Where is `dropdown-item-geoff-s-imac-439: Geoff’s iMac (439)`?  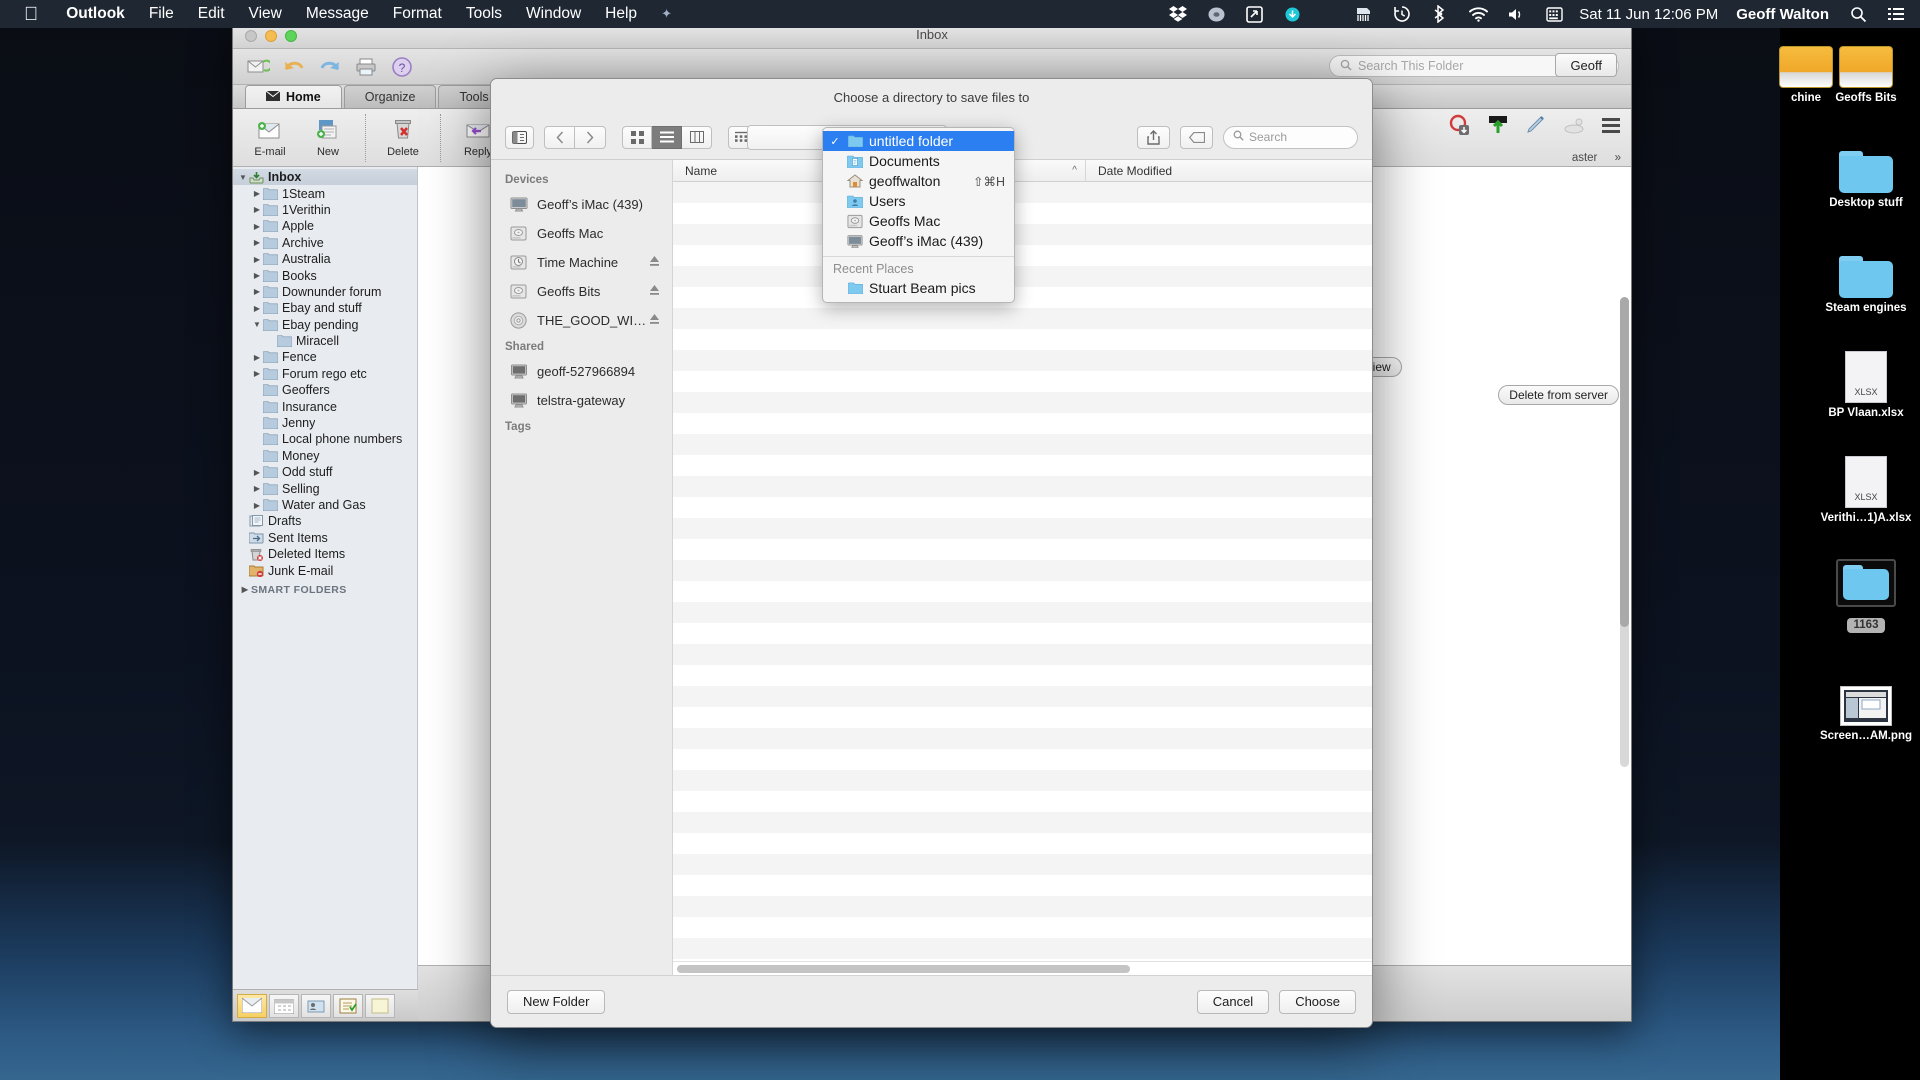 dropdown-item-geoff-s-imac-439: Geoff’s iMac (439) is located at coordinates (918, 241).